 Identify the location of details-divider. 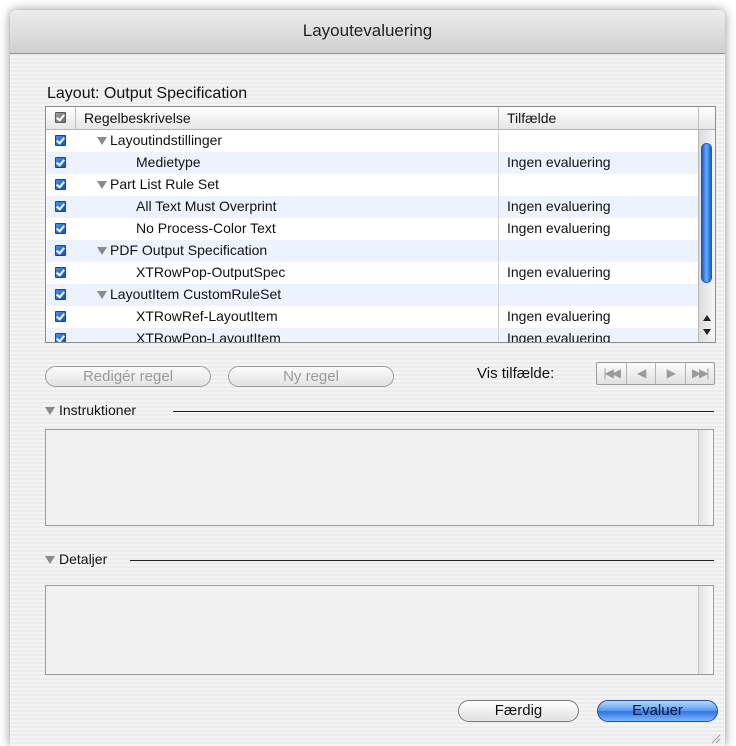
(422, 560).